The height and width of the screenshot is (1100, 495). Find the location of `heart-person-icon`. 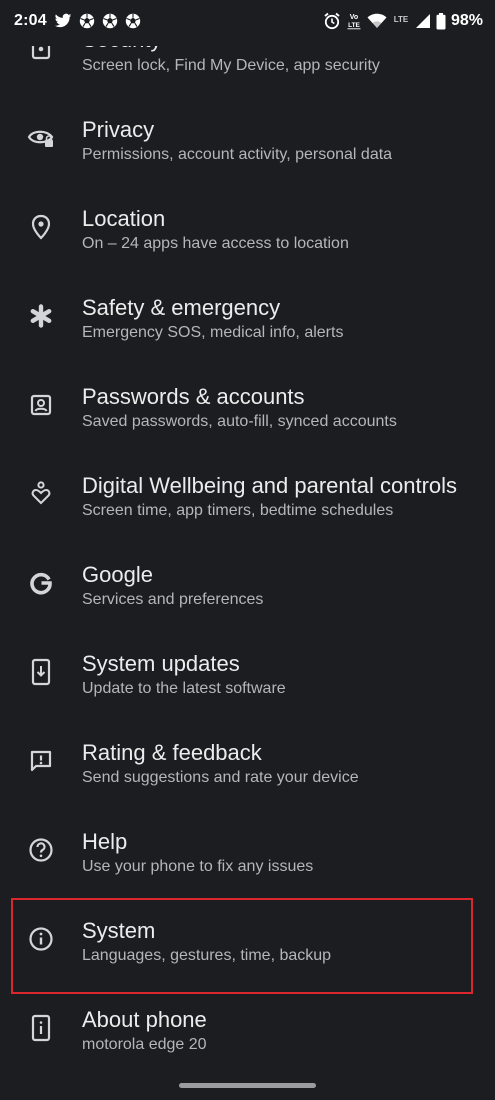

heart-person-icon is located at coordinates (41, 494).